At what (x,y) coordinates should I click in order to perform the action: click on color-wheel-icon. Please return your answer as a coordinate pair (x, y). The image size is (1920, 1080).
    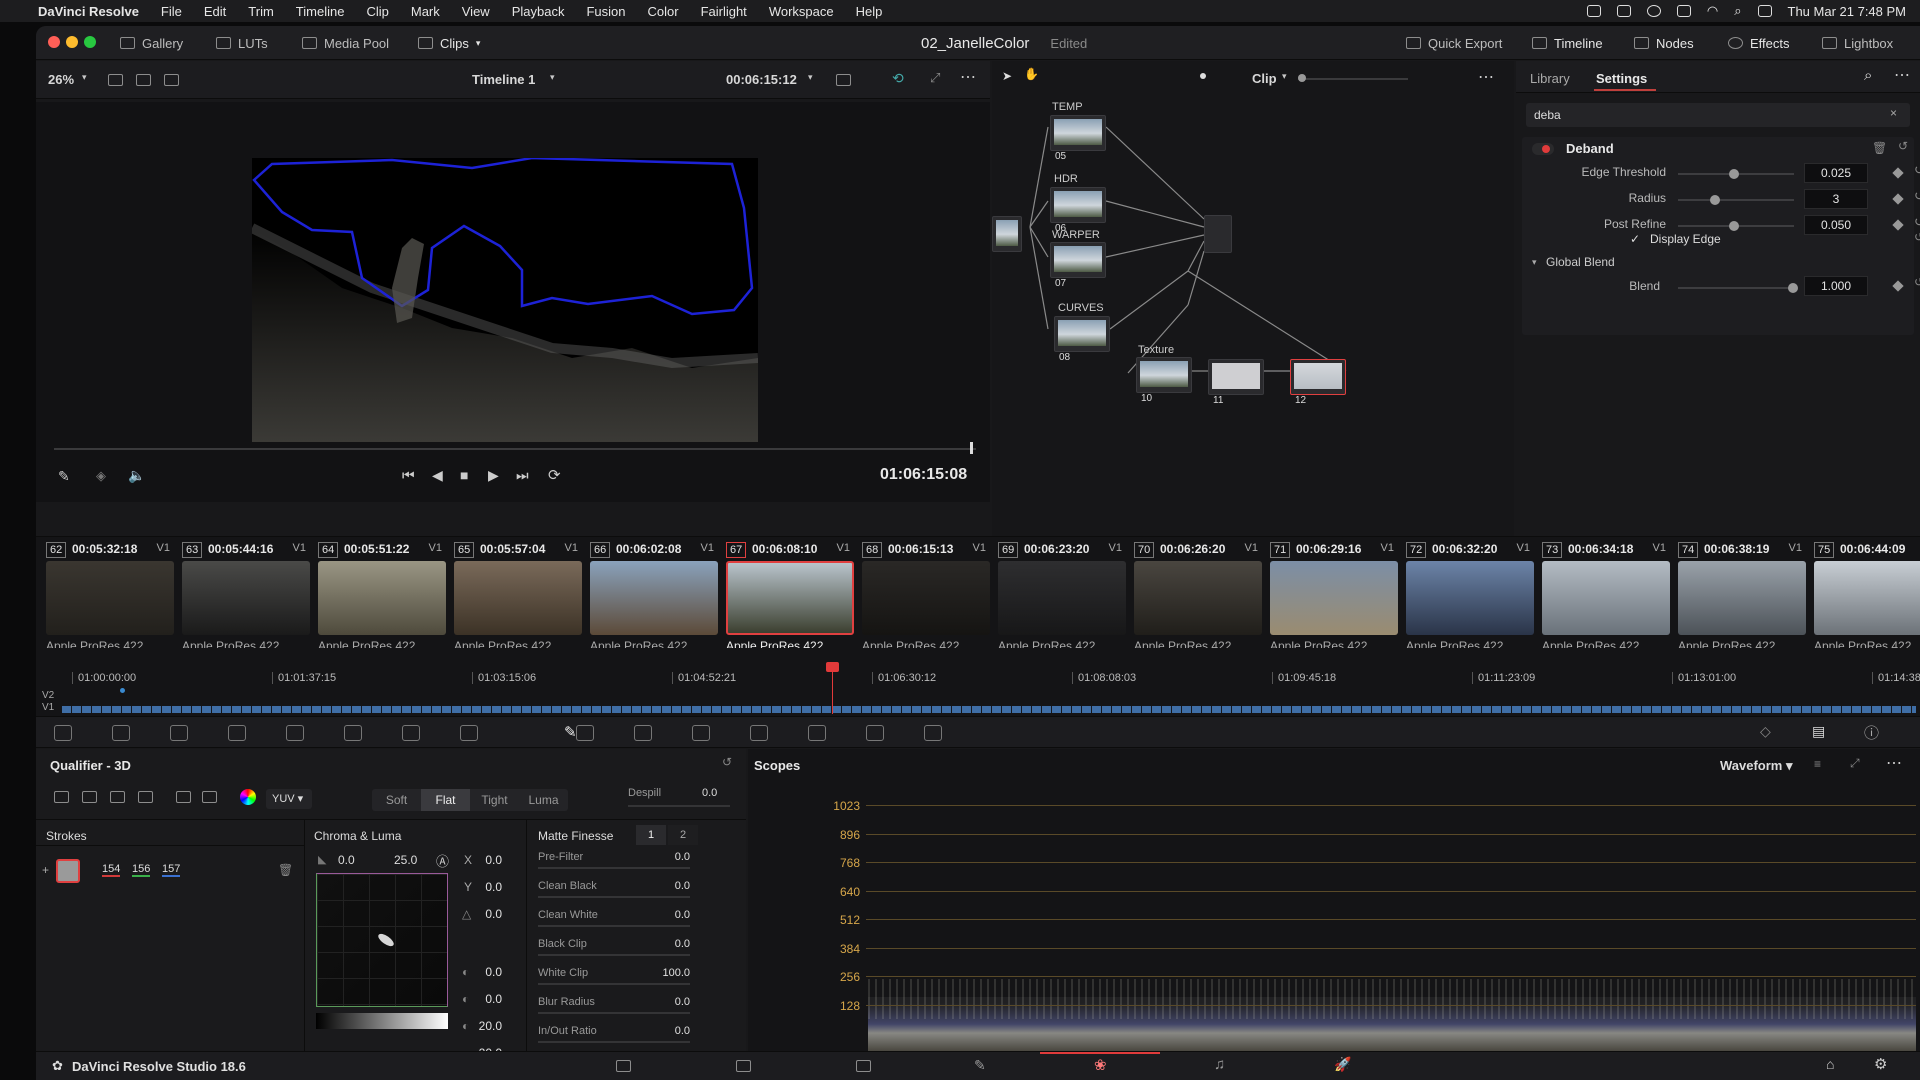
    Looking at the image, I should click on (248, 797).